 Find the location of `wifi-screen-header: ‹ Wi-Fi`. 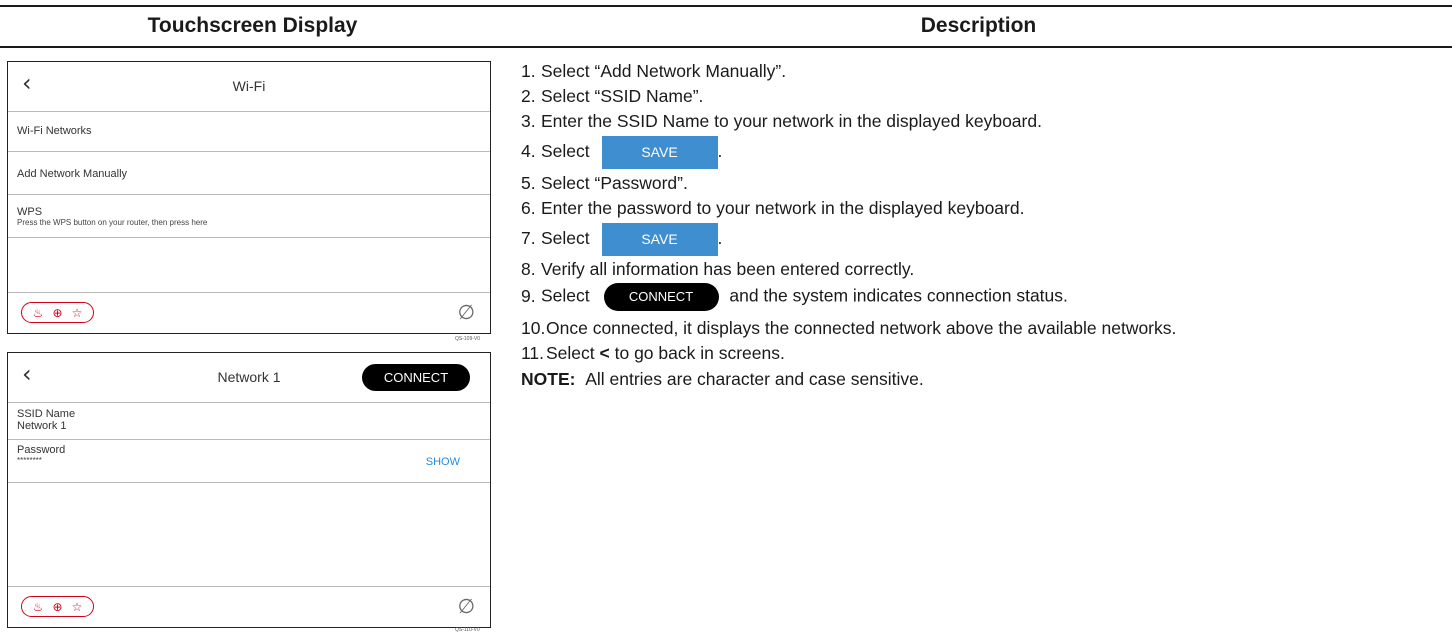

wifi-screen-header: ‹ Wi-Fi is located at coordinates (249, 87).